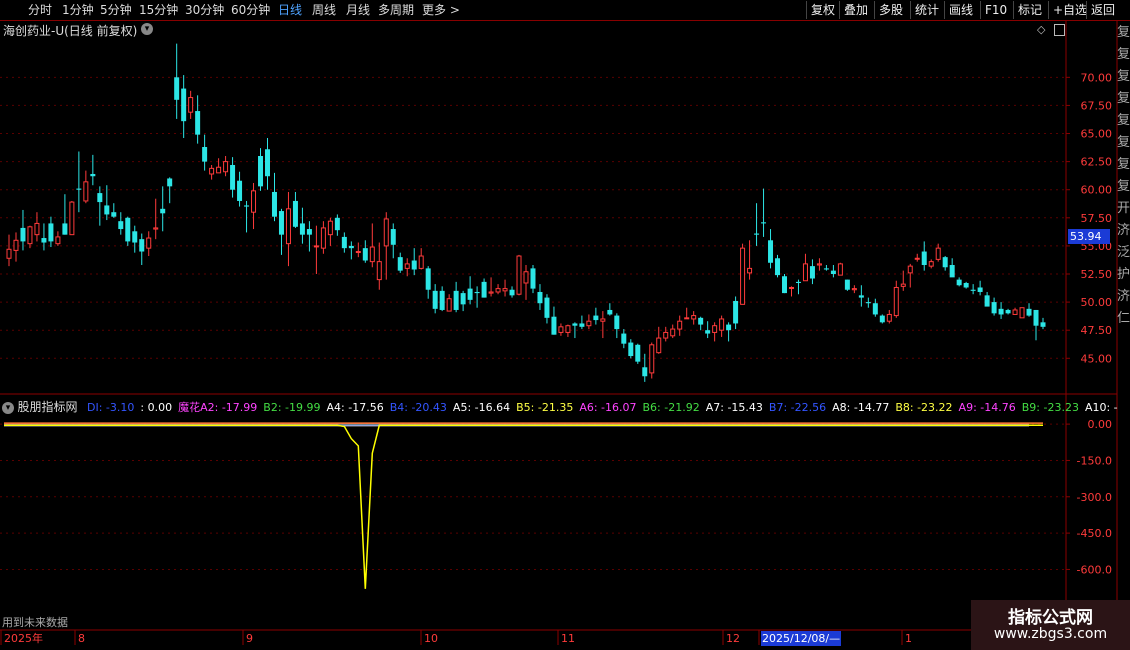 This screenshot has height=650, width=1130. What do you see at coordinates (1050, 618) in the screenshot?
I see `watermark-title: 指标公式网` at bounding box center [1050, 618].